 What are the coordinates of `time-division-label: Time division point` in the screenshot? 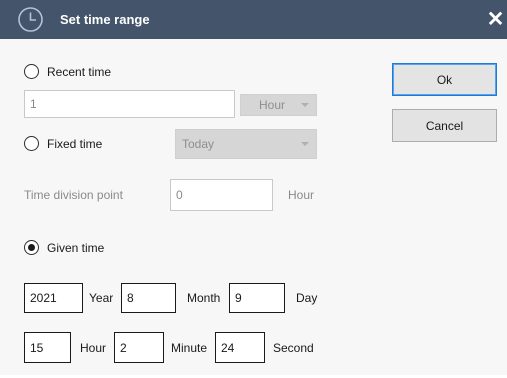 It's located at (73, 195).